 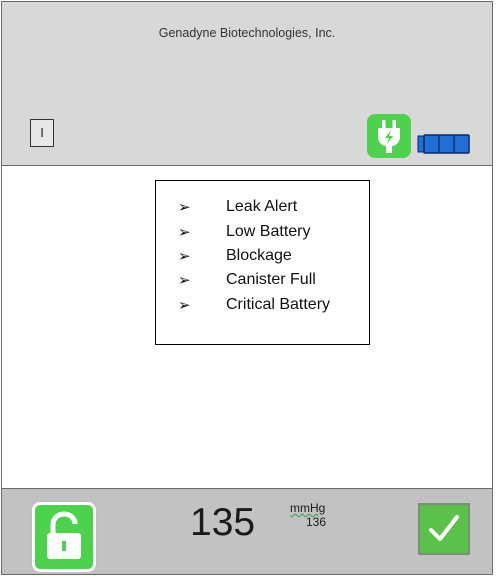 What do you see at coordinates (259, 255) in the screenshot?
I see `alert-label: Blockage` at bounding box center [259, 255].